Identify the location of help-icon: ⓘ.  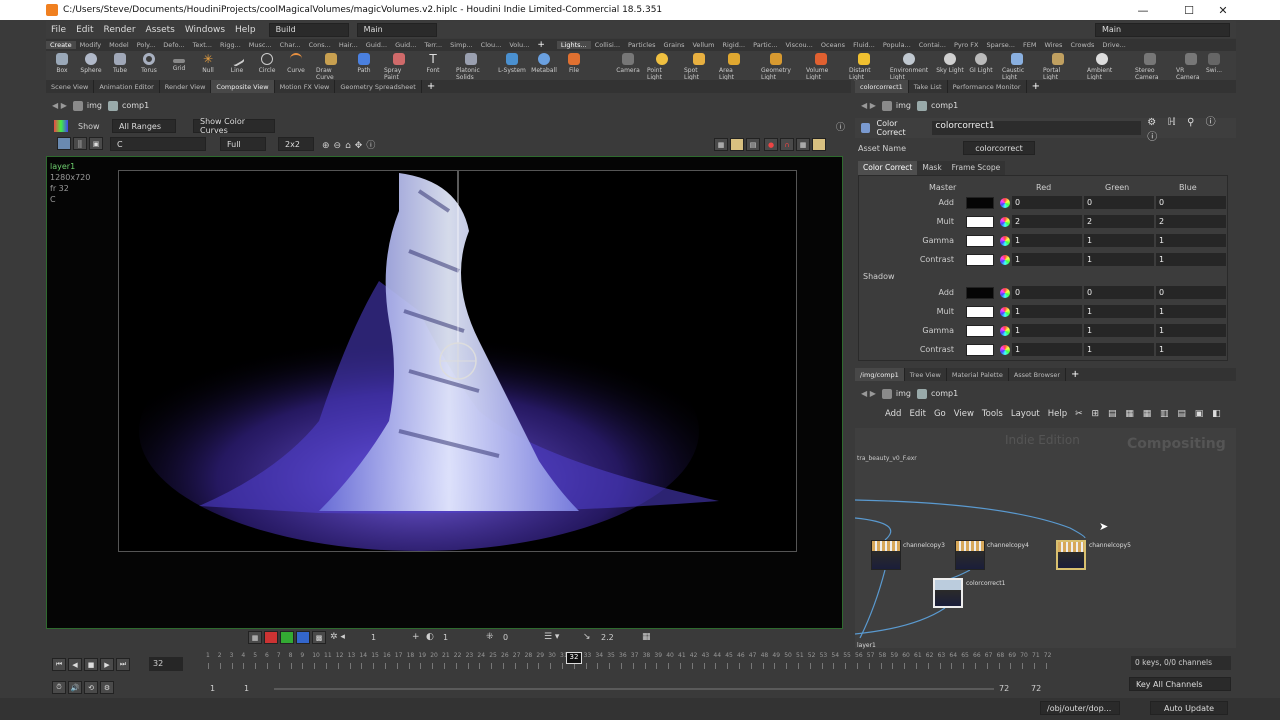
(840, 126).